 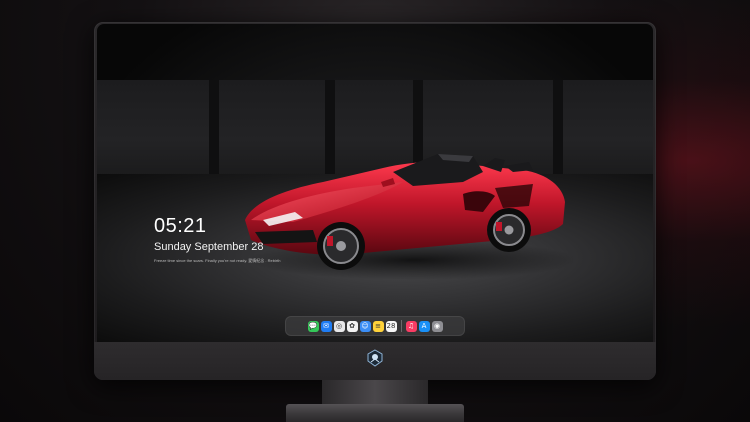 I want to click on lock-screen-time: 05:21, so click(x=180, y=226).